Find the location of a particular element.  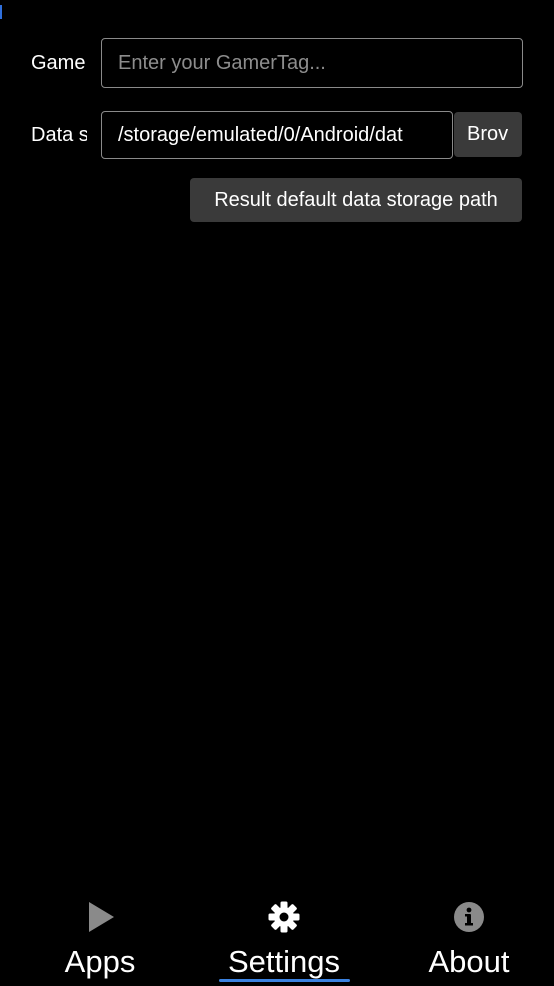

bottom-navigation: Apps Settings About is located at coordinates (277, 936).